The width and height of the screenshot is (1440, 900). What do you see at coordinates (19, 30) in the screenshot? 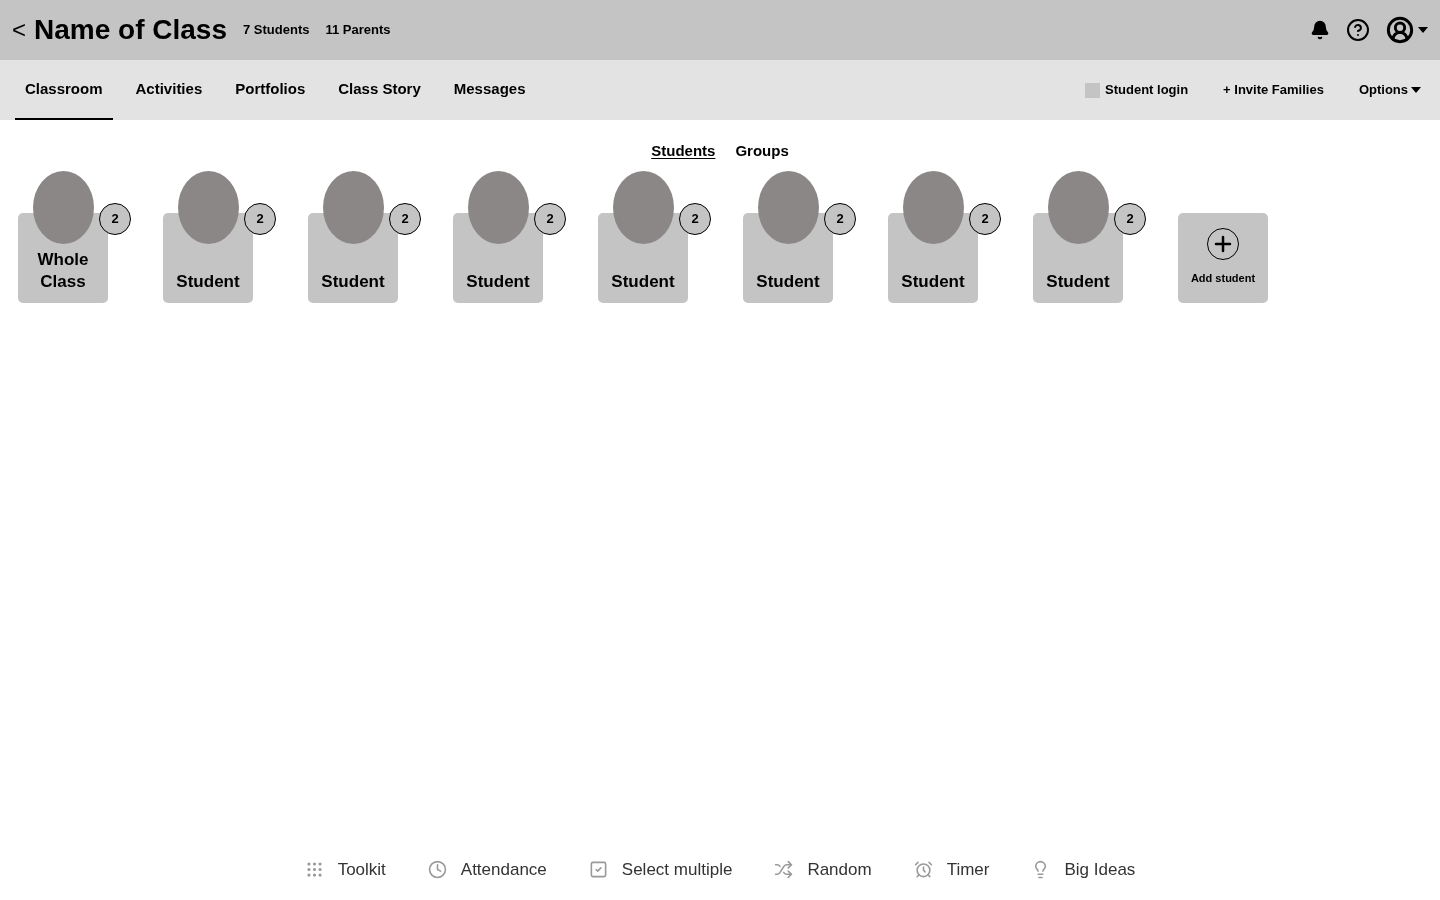
I see `back-button: <` at bounding box center [19, 30].